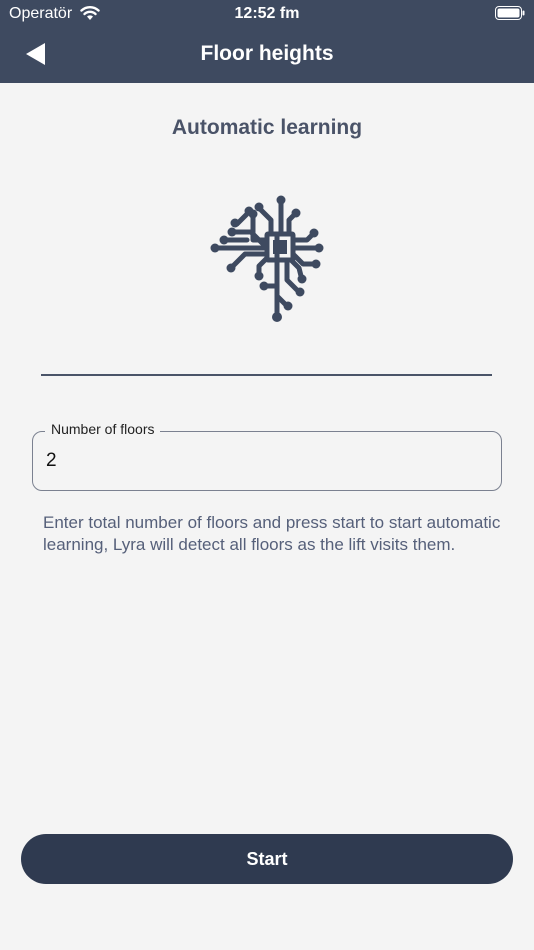 The image size is (534, 950). Describe the element at coordinates (267, 259) in the screenshot. I see `circuit-brain-icon` at that location.